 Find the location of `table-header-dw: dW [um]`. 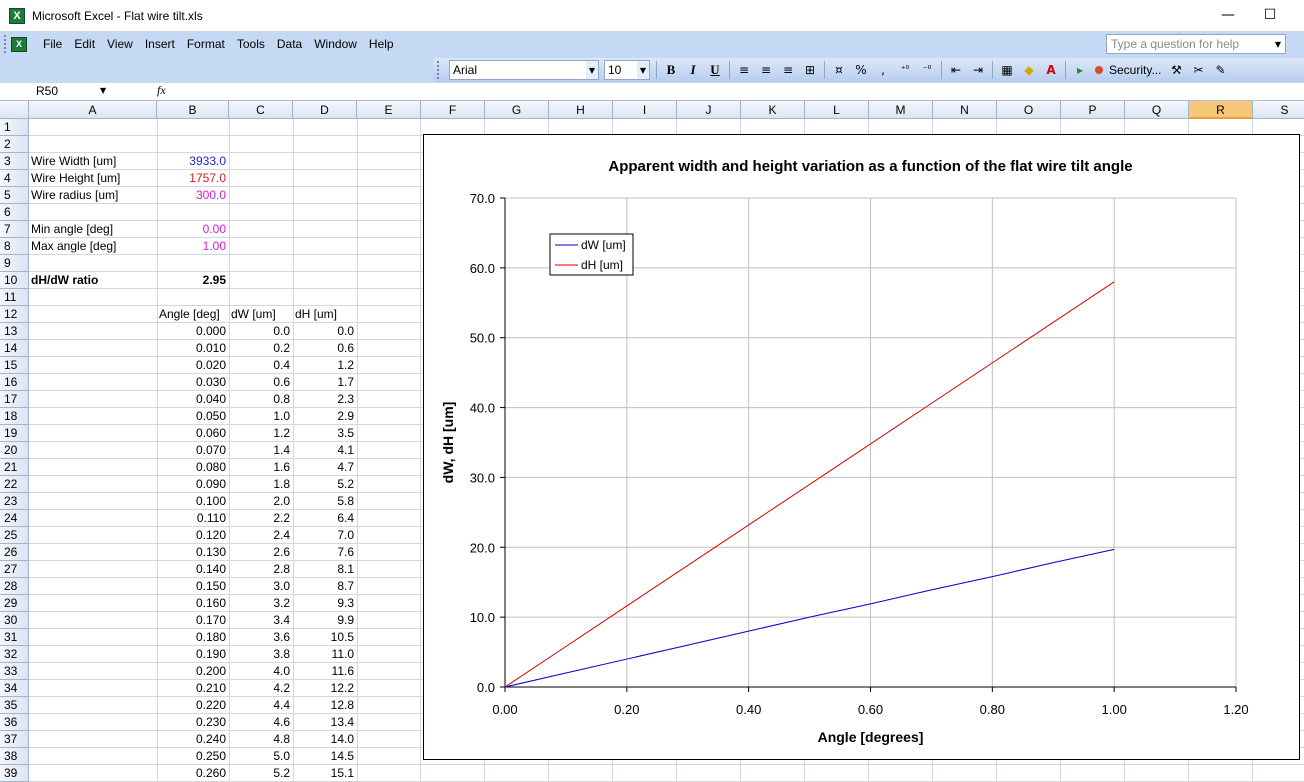

table-header-dw: dW [um] is located at coordinates (263, 314).